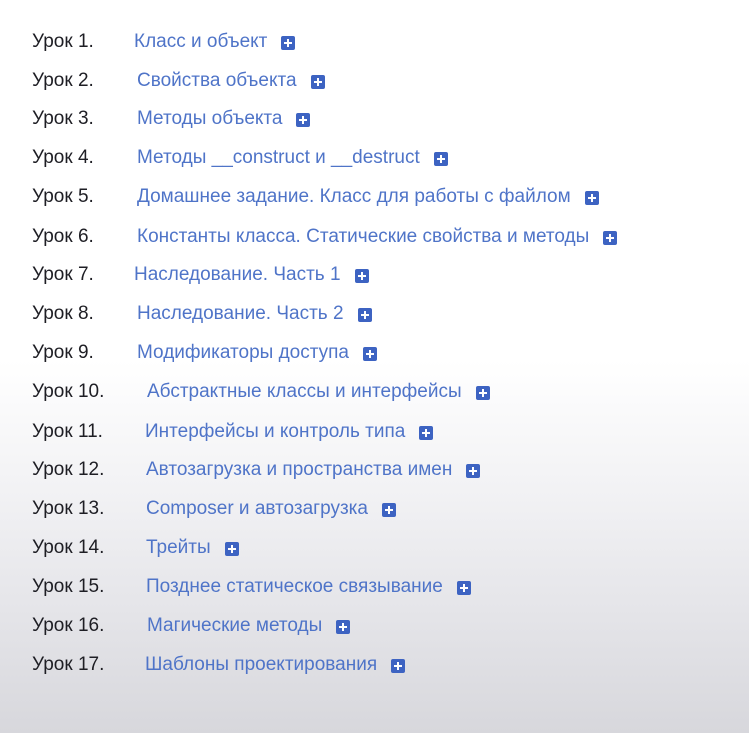 The height and width of the screenshot is (733, 749). I want to click on lesson-title-wrap: Свойства объекта, so click(231, 81).